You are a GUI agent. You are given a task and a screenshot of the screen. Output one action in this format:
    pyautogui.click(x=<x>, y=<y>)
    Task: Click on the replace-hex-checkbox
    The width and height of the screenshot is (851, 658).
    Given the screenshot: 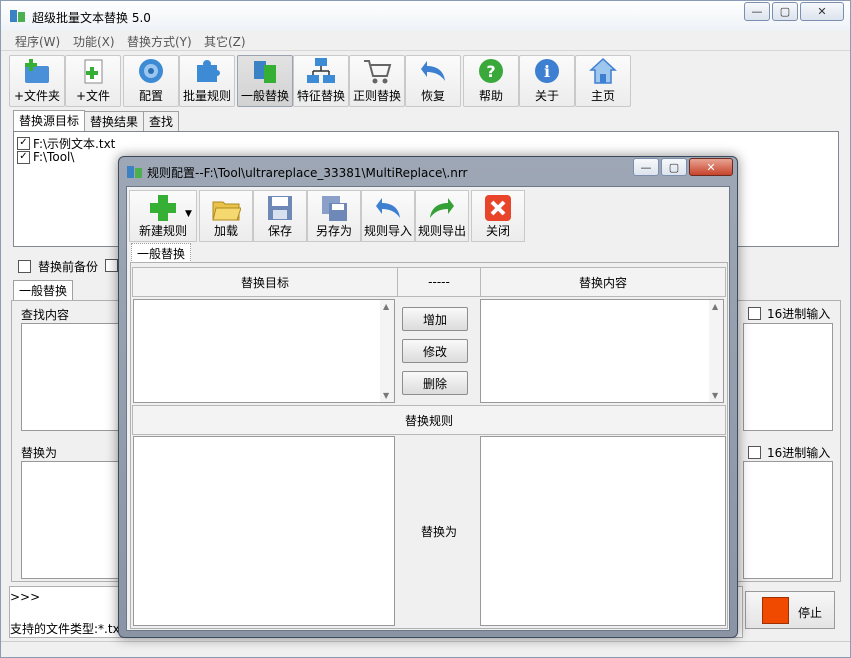 What is the action you would take?
    pyautogui.click(x=754, y=452)
    